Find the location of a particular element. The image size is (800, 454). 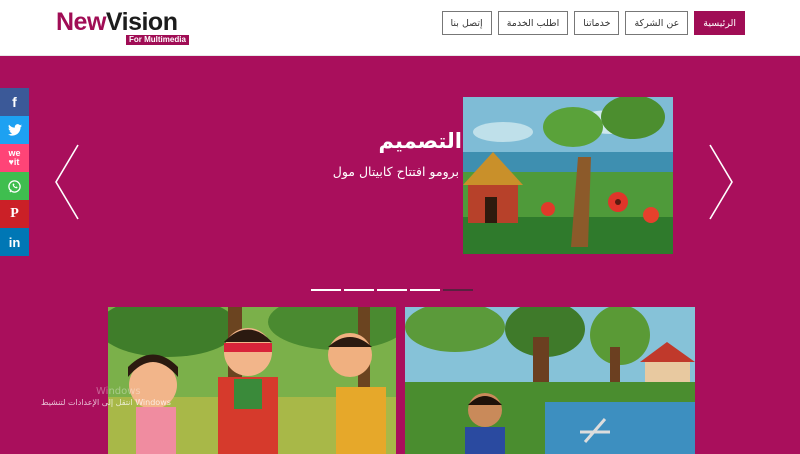

slider-pagination is located at coordinates (392, 290).